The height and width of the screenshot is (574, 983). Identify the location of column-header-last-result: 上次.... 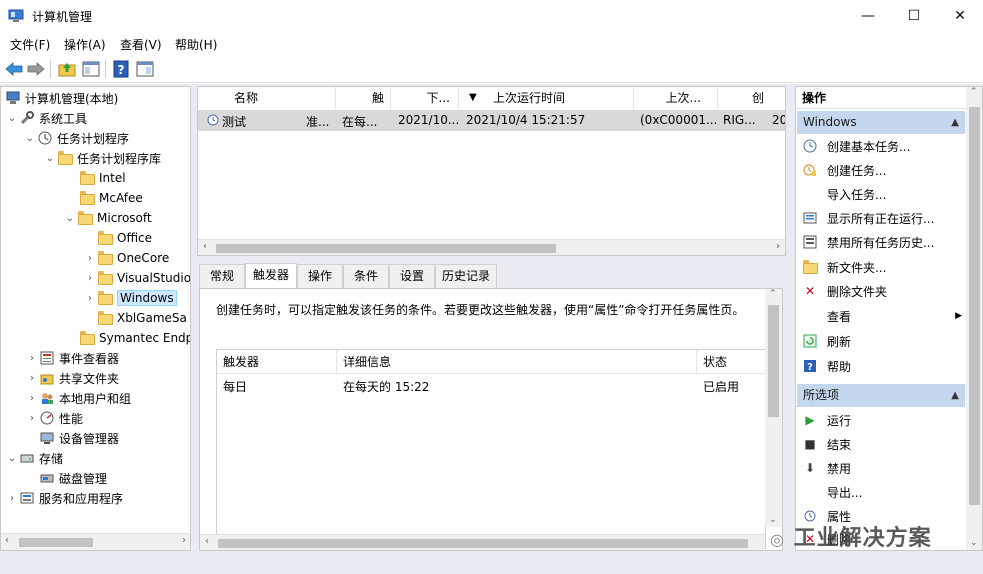
(676, 98).